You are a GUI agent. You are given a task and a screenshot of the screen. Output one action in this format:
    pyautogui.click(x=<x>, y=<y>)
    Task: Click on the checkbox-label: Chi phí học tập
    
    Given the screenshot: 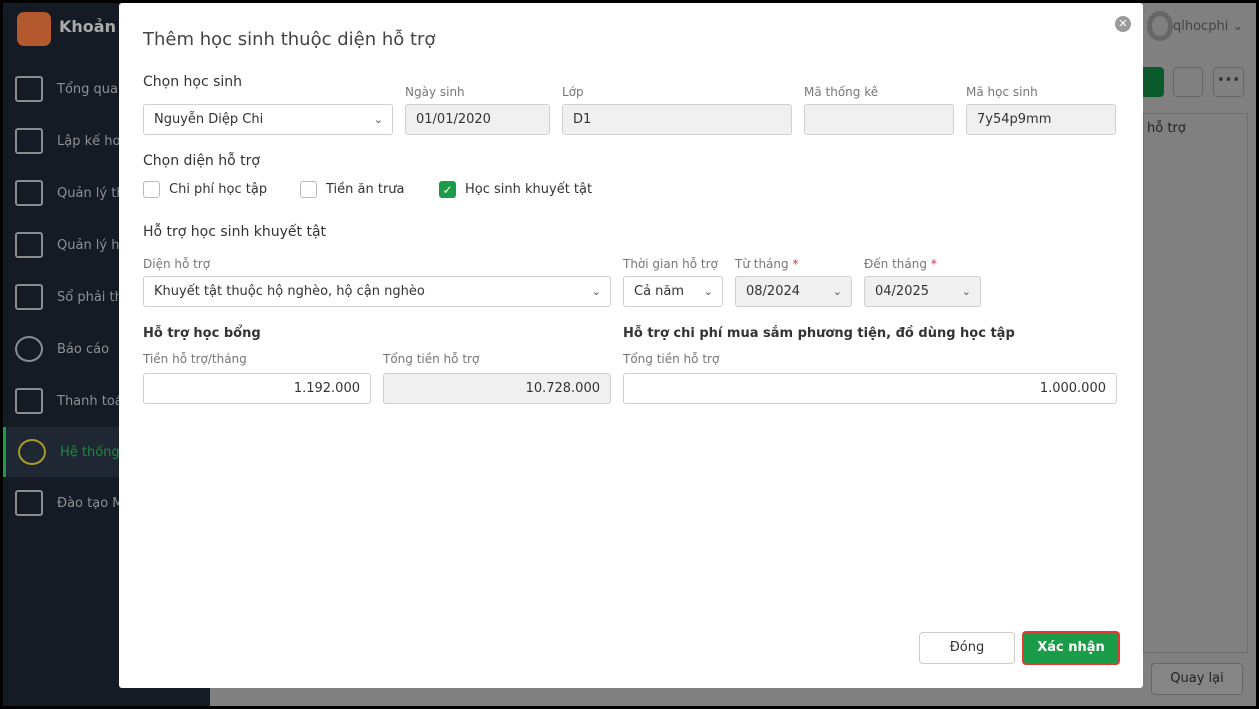 What is the action you would take?
    pyautogui.click(x=218, y=189)
    